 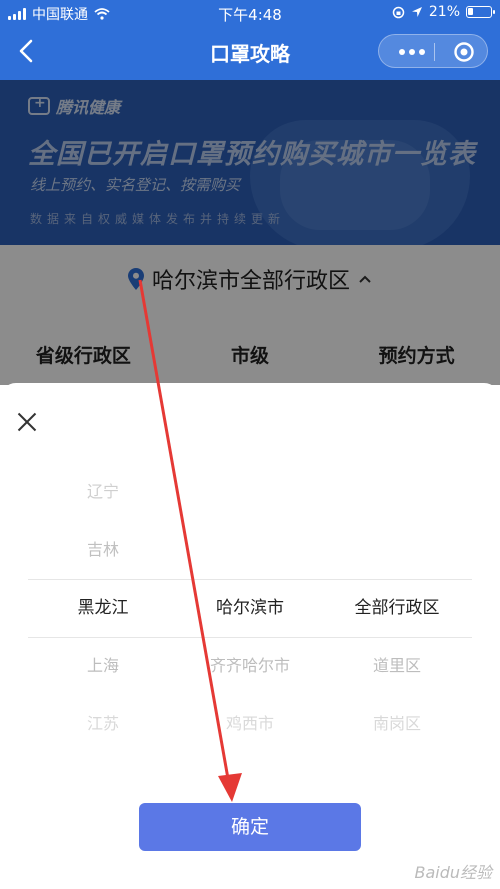 What do you see at coordinates (103, 492) in the screenshot?
I see `picker-option: 辽宁` at bounding box center [103, 492].